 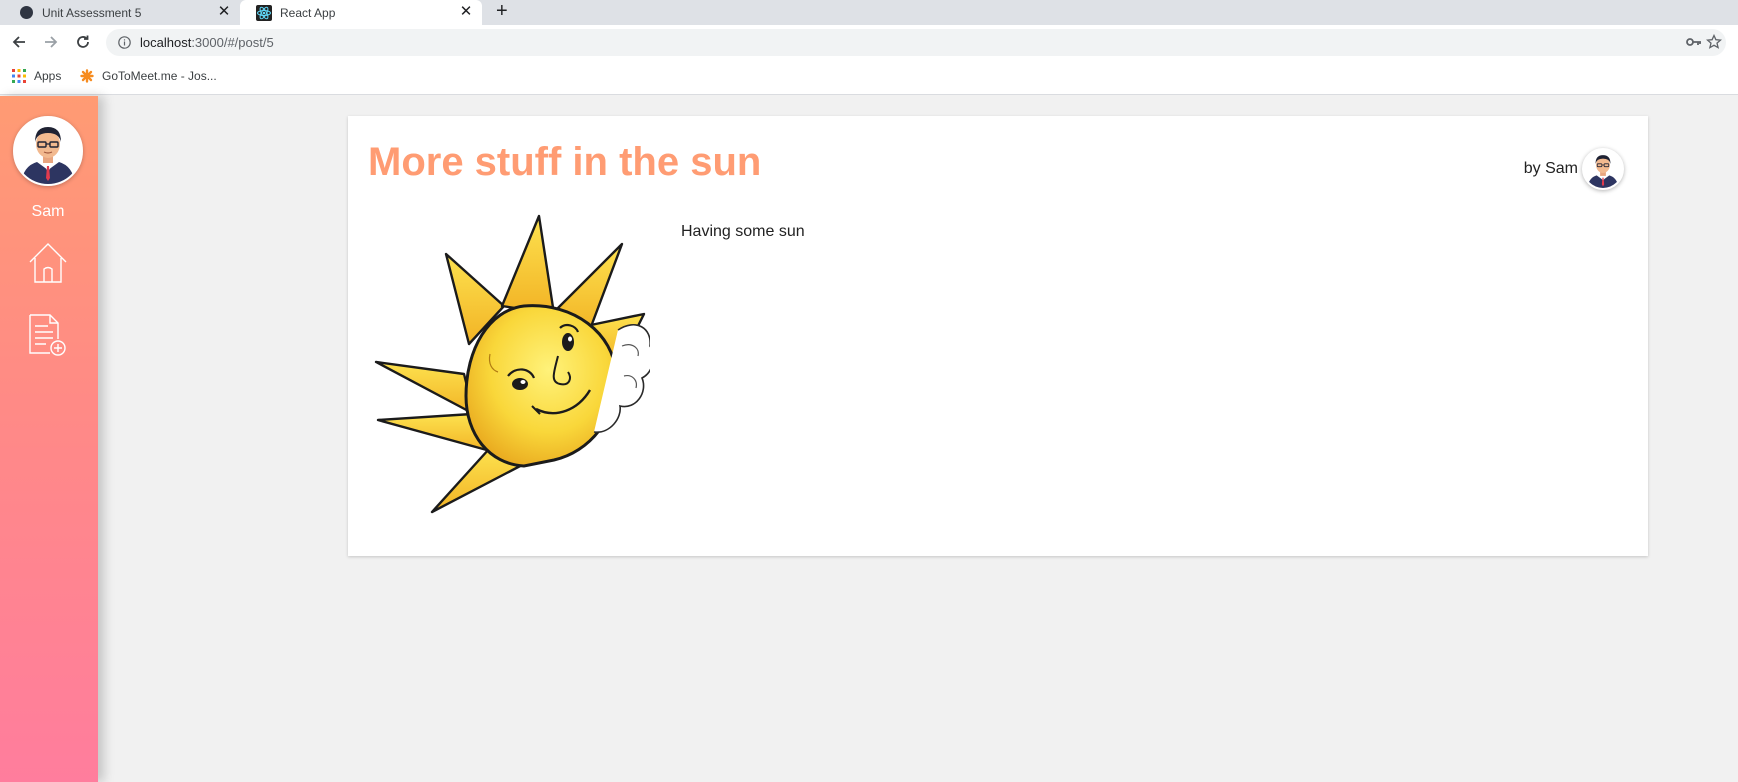 What do you see at coordinates (48, 151) in the screenshot?
I see `avatar` at bounding box center [48, 151].